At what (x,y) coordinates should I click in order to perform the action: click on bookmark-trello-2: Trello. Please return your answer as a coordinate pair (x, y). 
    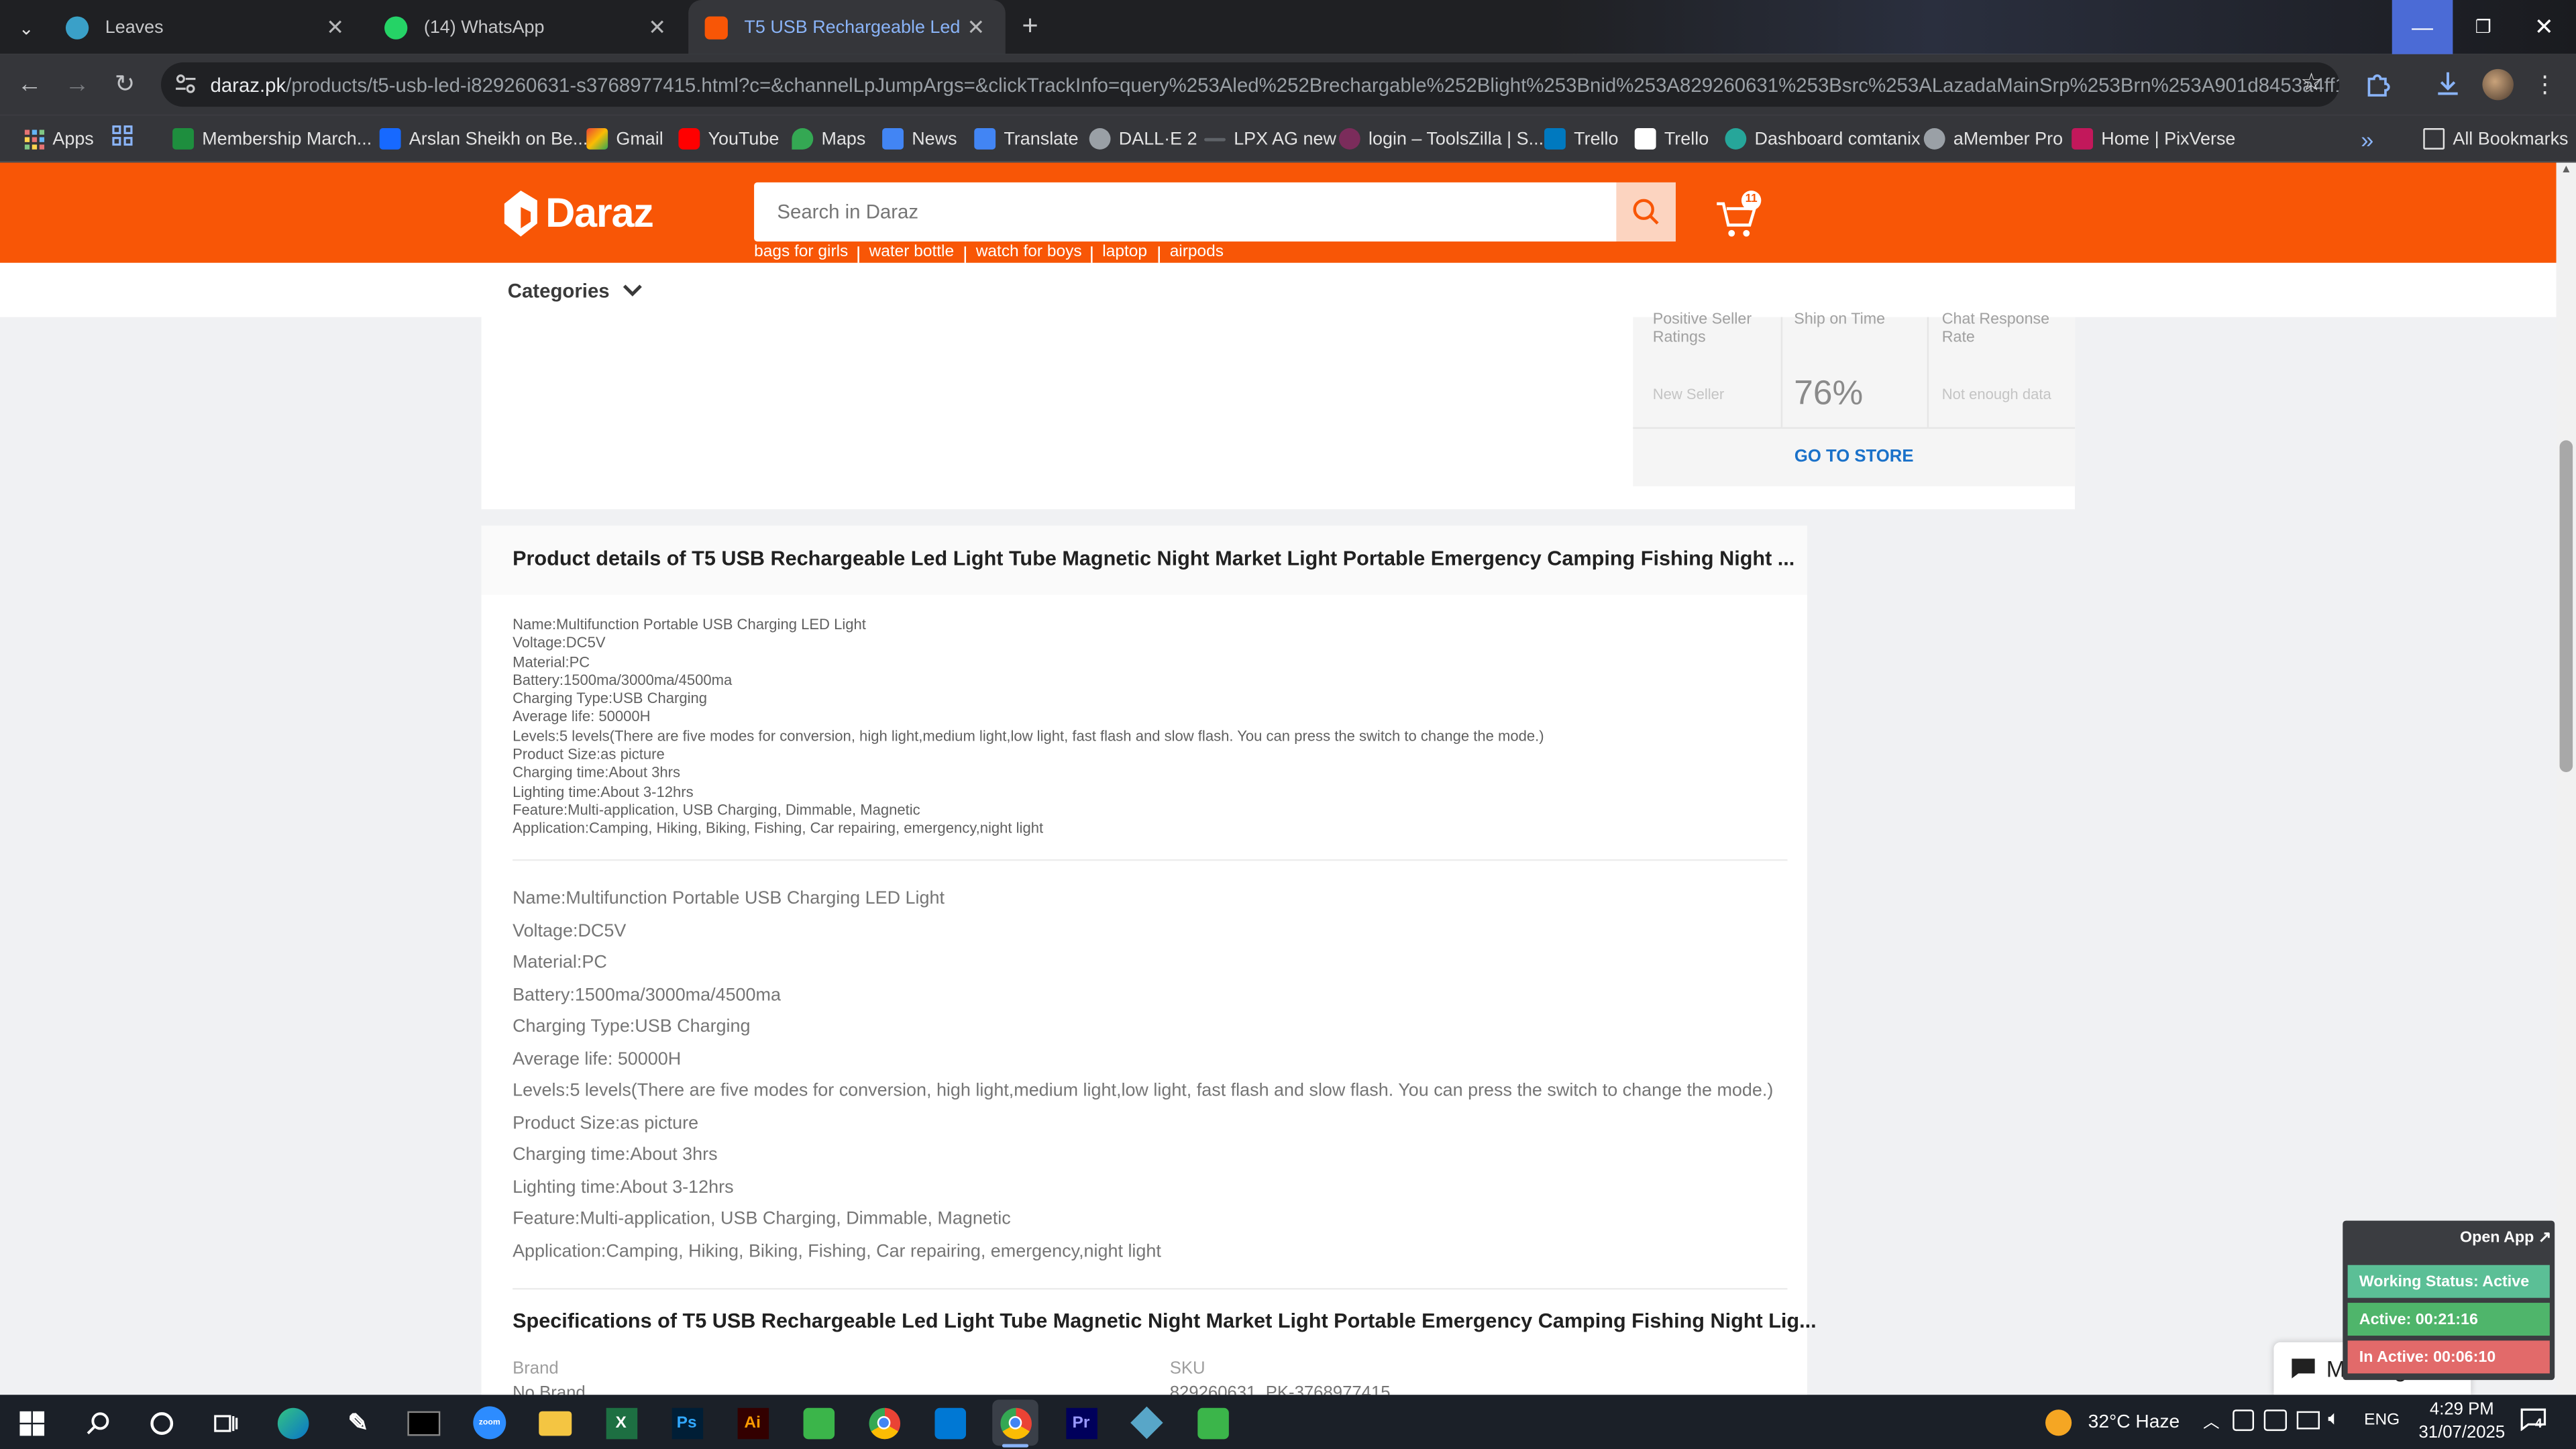
    Looking at the image, I should click on (1671, 138).